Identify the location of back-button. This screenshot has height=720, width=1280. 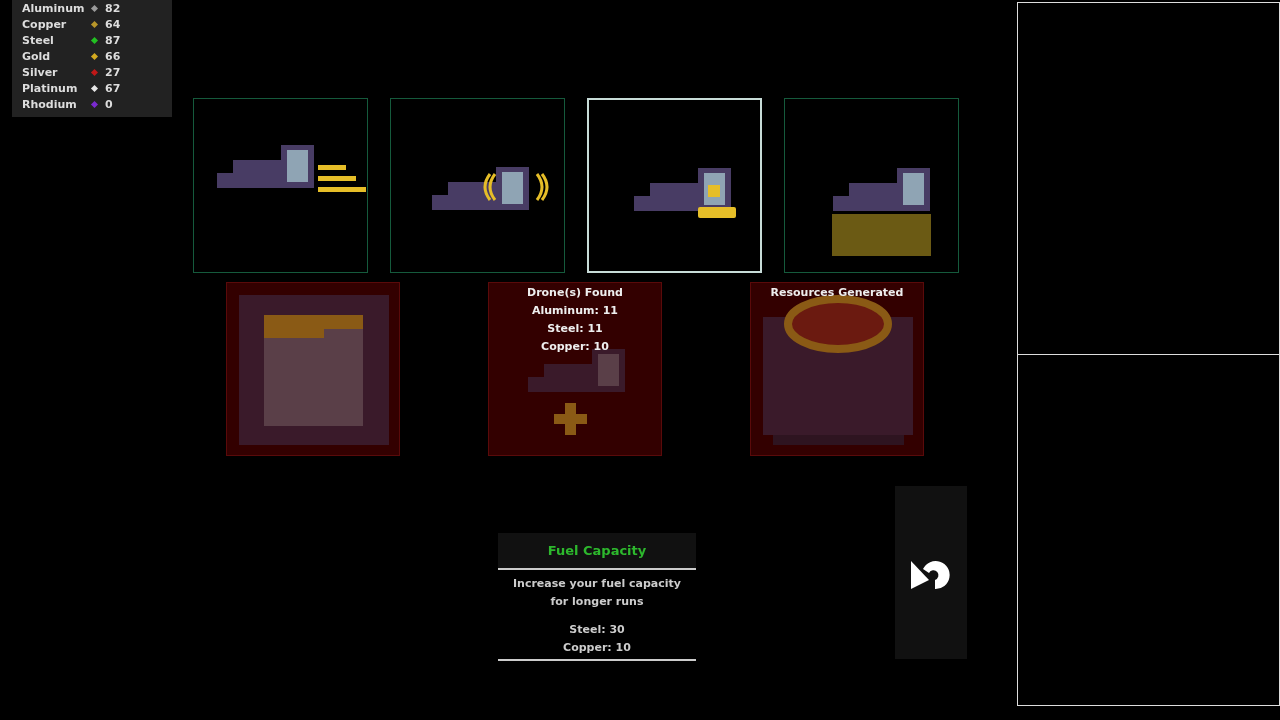
(931, 572).